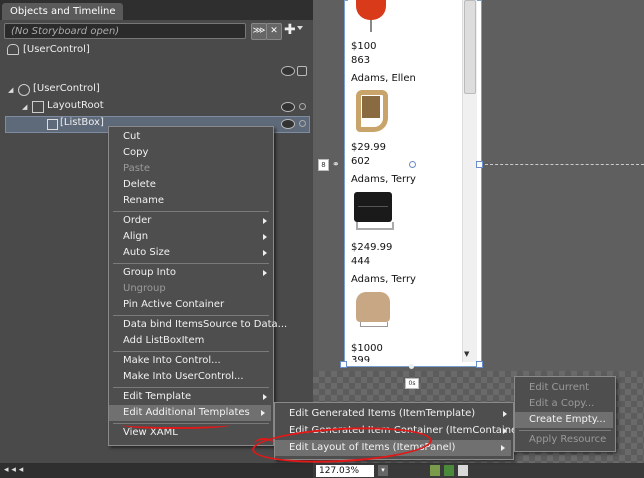  What do you see at coordinates (128, 153) in the screenshot?
I see `menu-item-copy: Copy` at bounding box center [128, 153].